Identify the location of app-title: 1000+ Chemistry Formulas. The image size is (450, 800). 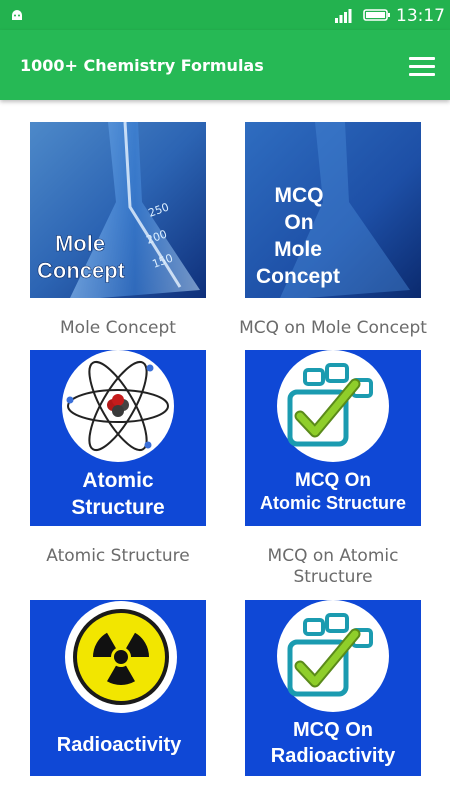
(142, 65).